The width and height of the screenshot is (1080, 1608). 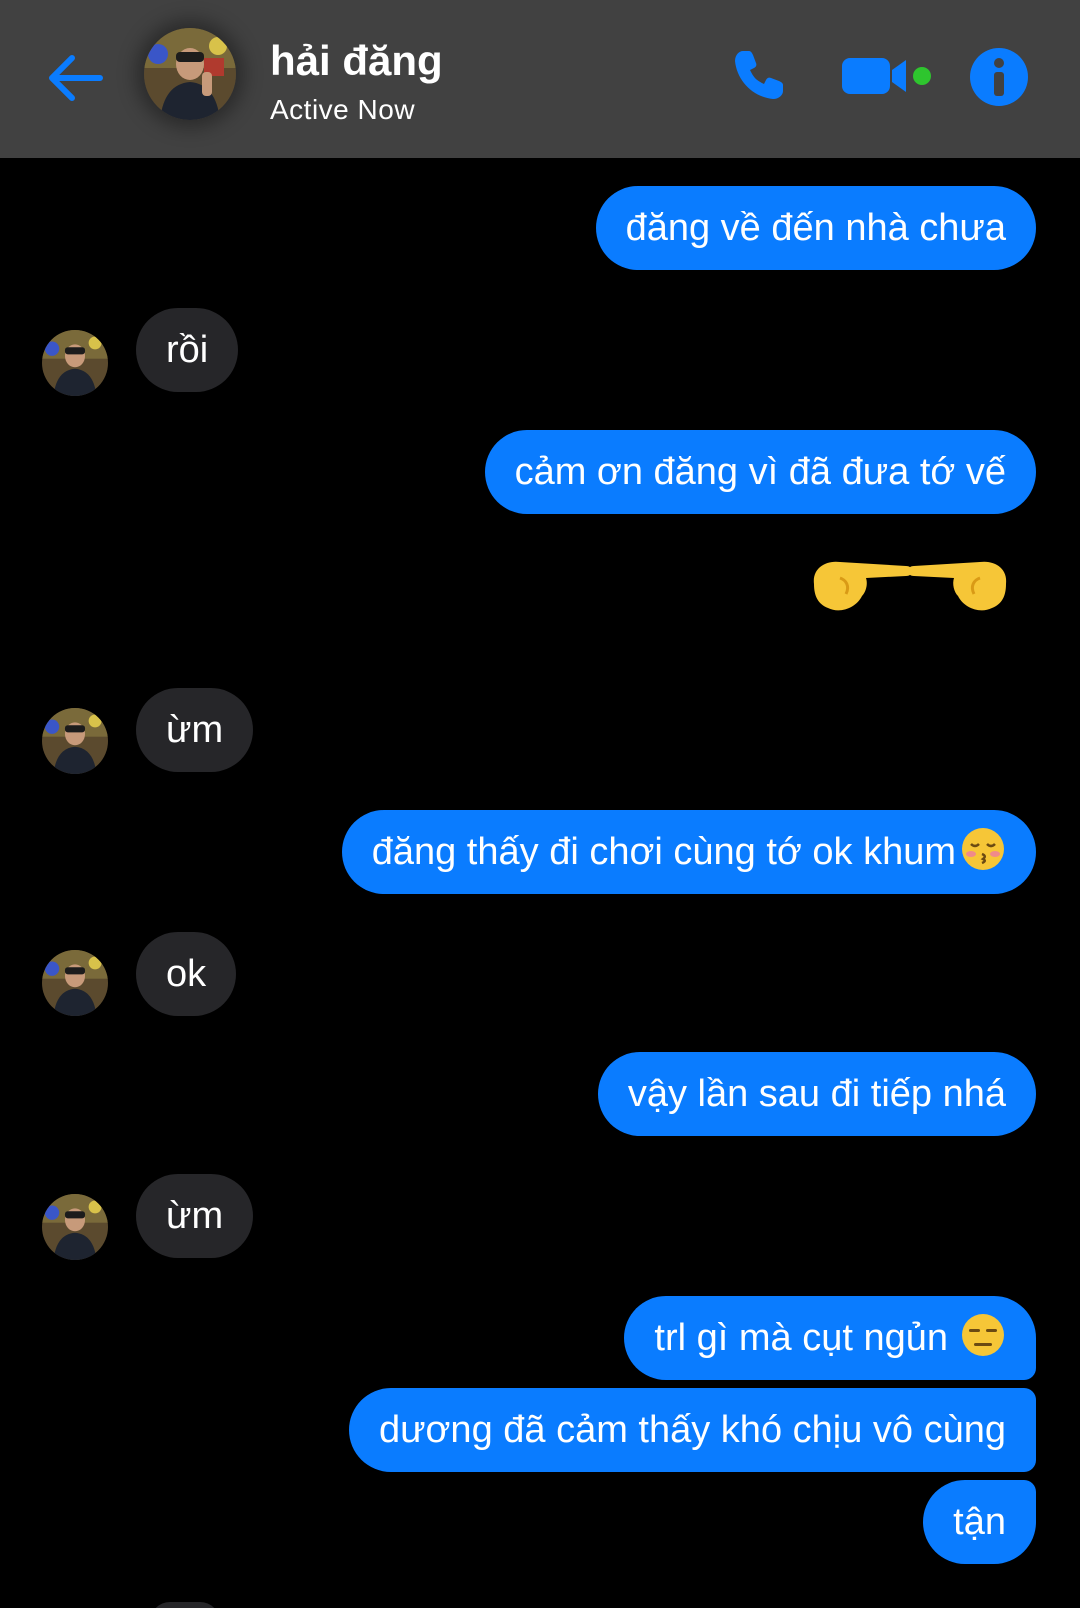 What do you see at coordinates (910, 586) in the screenshot?
I see `pointing-fingers-together-emoji` at bounding box center [910, 586].